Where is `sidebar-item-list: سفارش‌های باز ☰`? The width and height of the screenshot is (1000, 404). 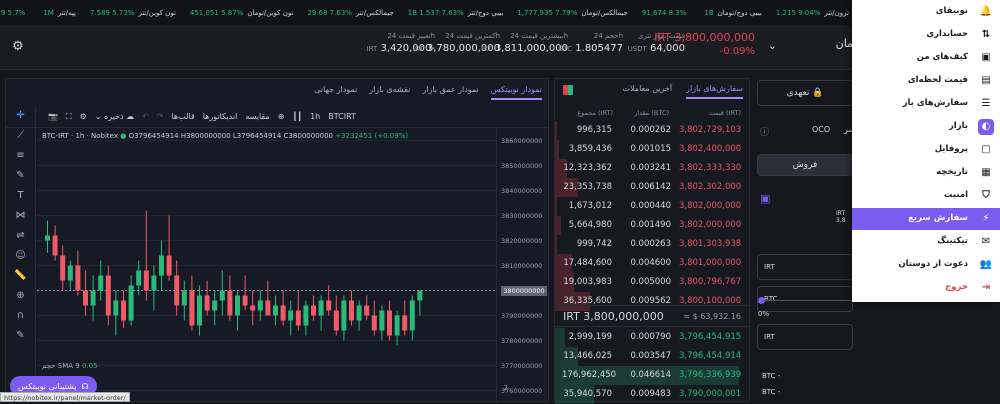
sidebar-item-list: سفارش‌های باز ☰ is located at coordinates (926, 104).